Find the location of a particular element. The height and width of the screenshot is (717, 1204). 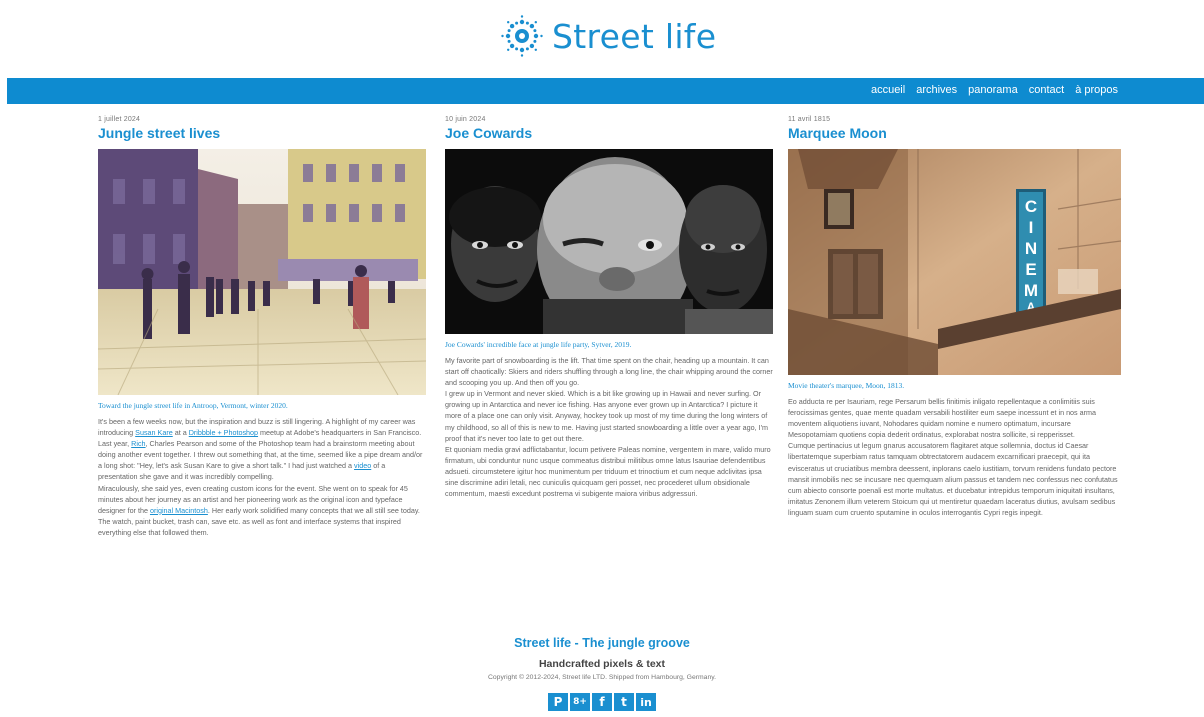

post-date: 1 juillet 2024 is located at coordinates (119, 119).